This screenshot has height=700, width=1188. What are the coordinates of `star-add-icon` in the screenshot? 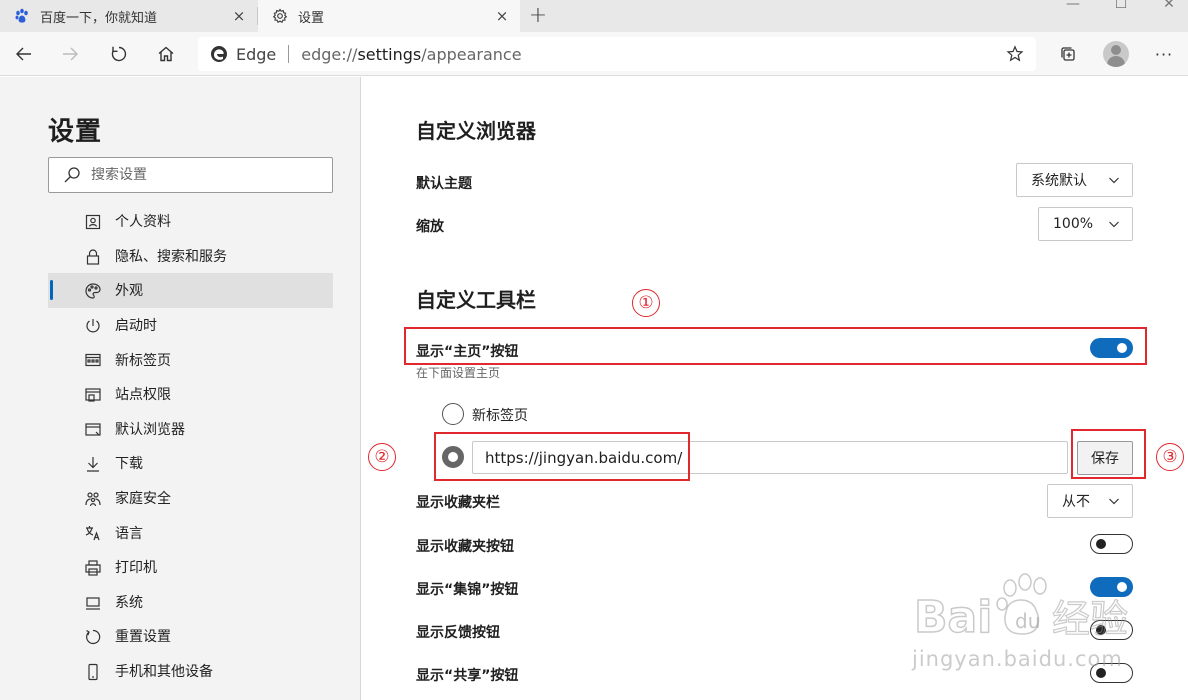 It's located at (1015, 53).